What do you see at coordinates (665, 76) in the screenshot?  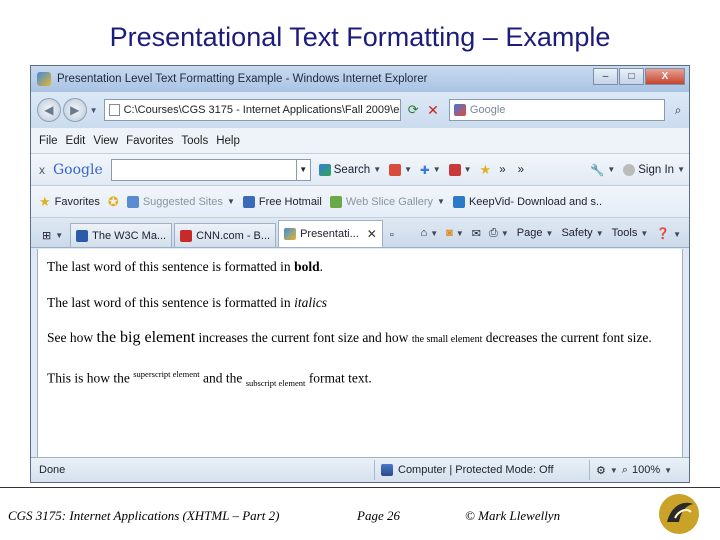 I see `close-button: X` at bounding box center [665, 76].